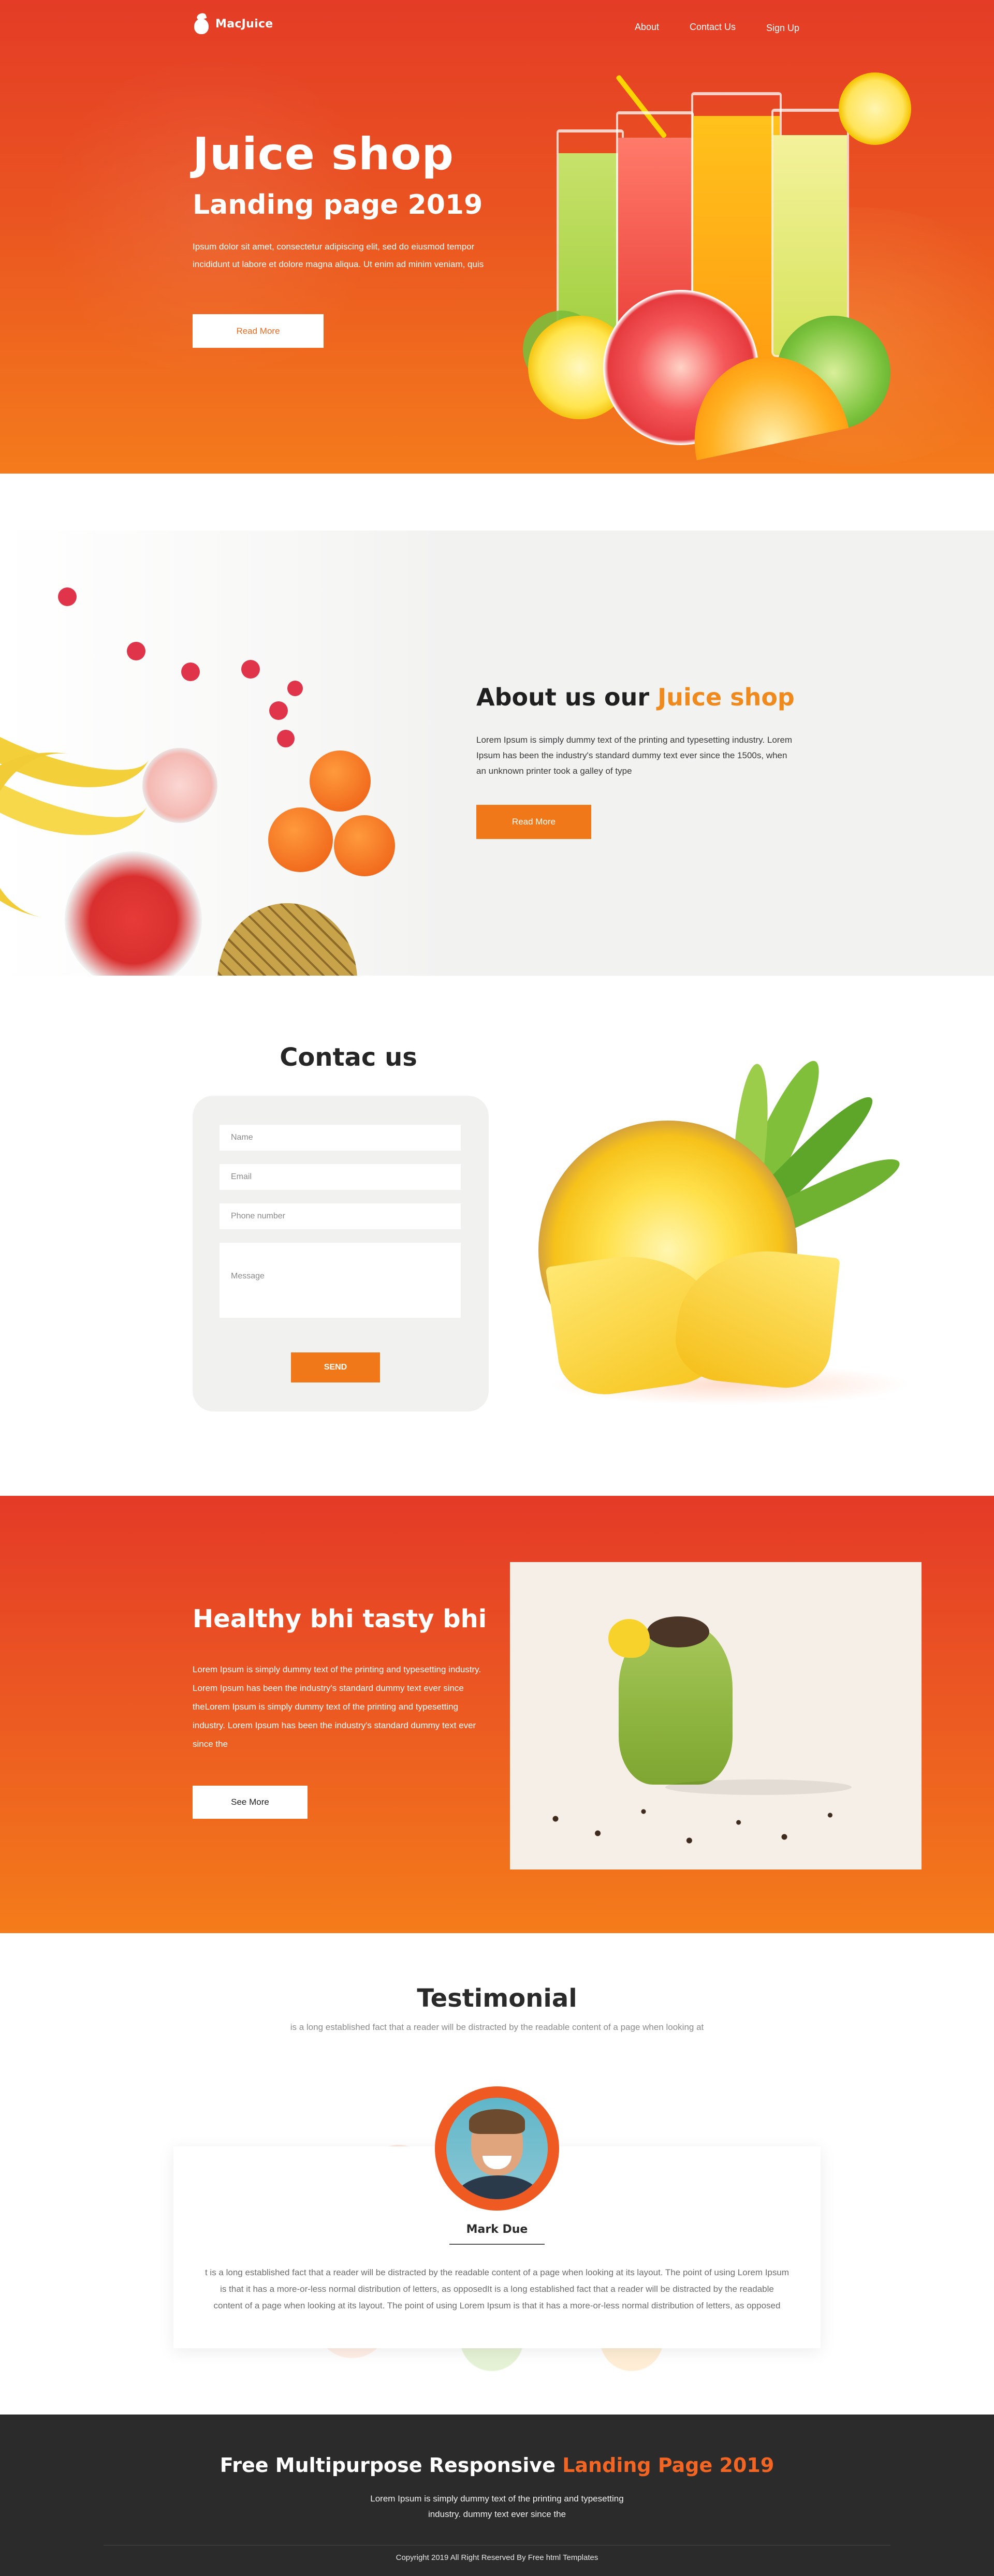 This screenshot has width=994, height=2576. What do you see at coordinates (338, 205) in the screenshot?
I see `hero-subtitle: Landing page 2019` at bounding box center [338, 205].